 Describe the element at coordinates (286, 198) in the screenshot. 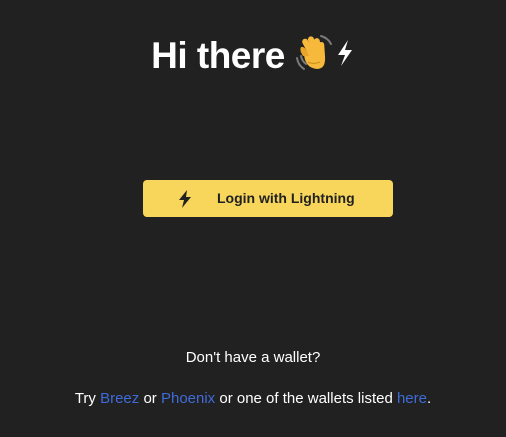

I see `login-button-label: Login with Lightning` at that location.